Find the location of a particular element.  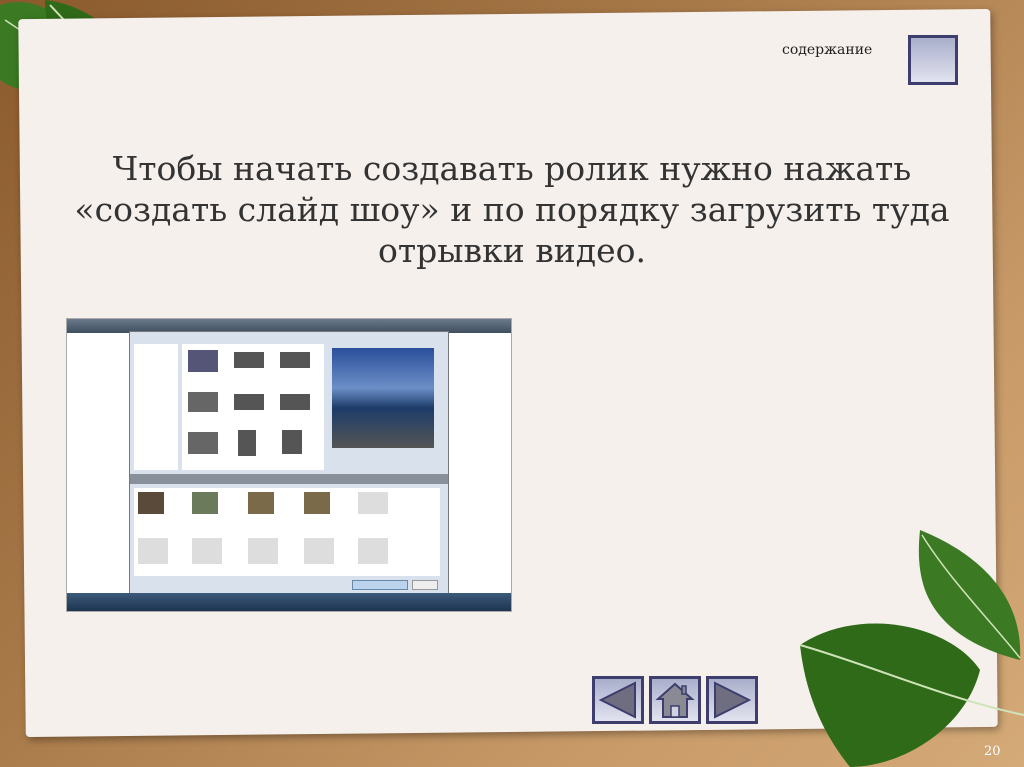

arrow-right-icon is located at coordinates (733, 700).